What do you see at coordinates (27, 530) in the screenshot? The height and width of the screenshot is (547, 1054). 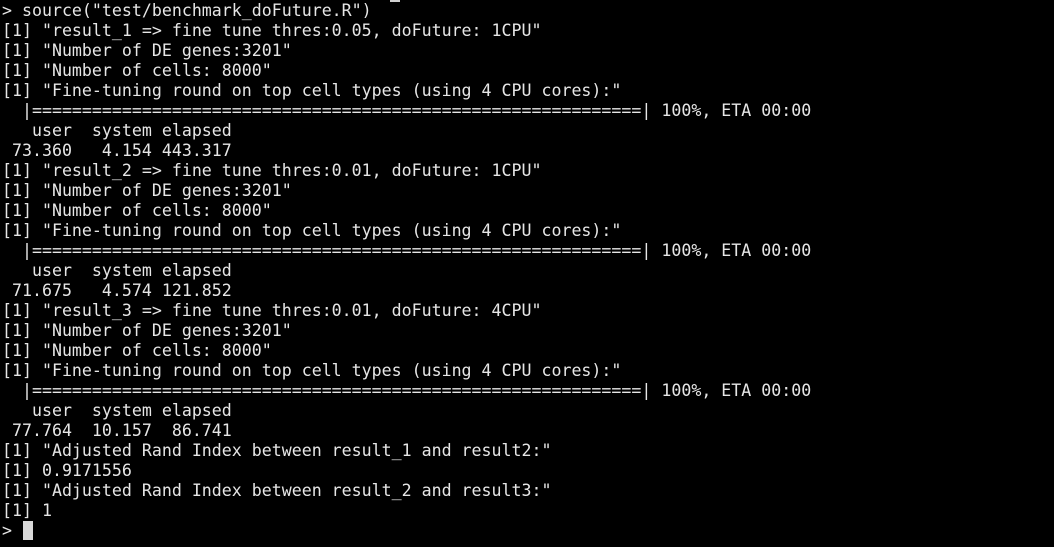 I see `text-cursor` at bounding box center [27, 530].